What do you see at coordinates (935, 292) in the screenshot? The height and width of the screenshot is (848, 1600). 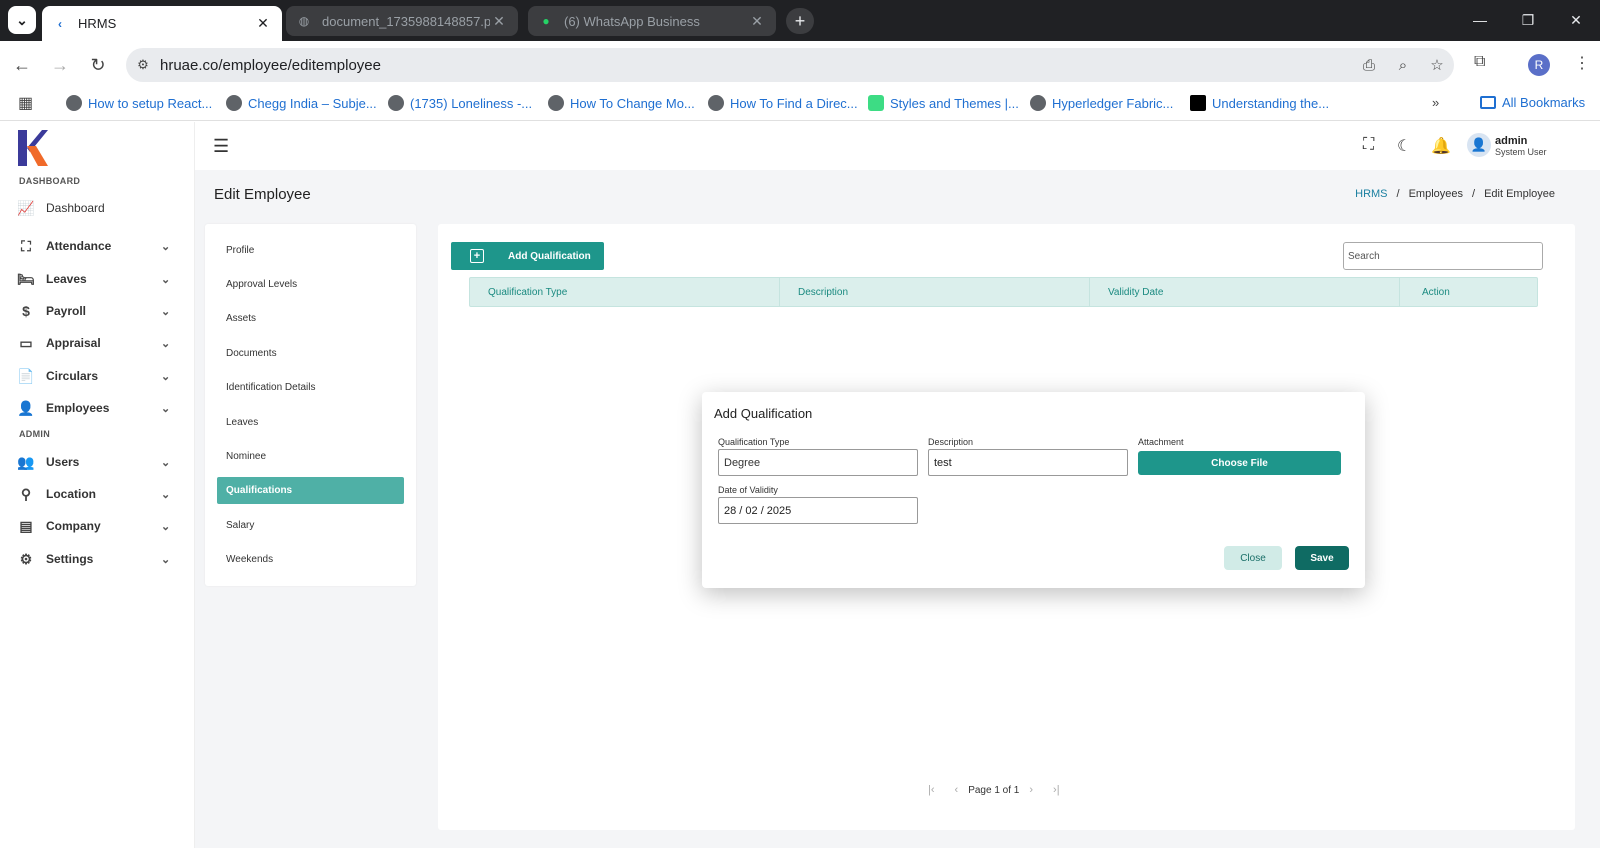 I see `column-description: Description` at bounding box center [935, 292].